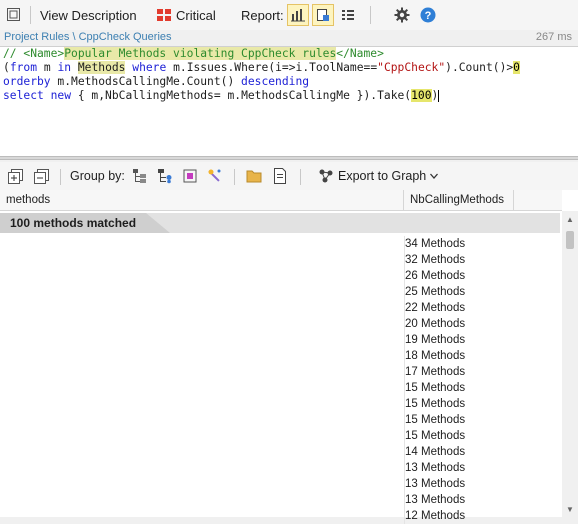 The image size is (578, 524). I want to click on calling-methods-cell: 18 Methods, so click(479, 356).